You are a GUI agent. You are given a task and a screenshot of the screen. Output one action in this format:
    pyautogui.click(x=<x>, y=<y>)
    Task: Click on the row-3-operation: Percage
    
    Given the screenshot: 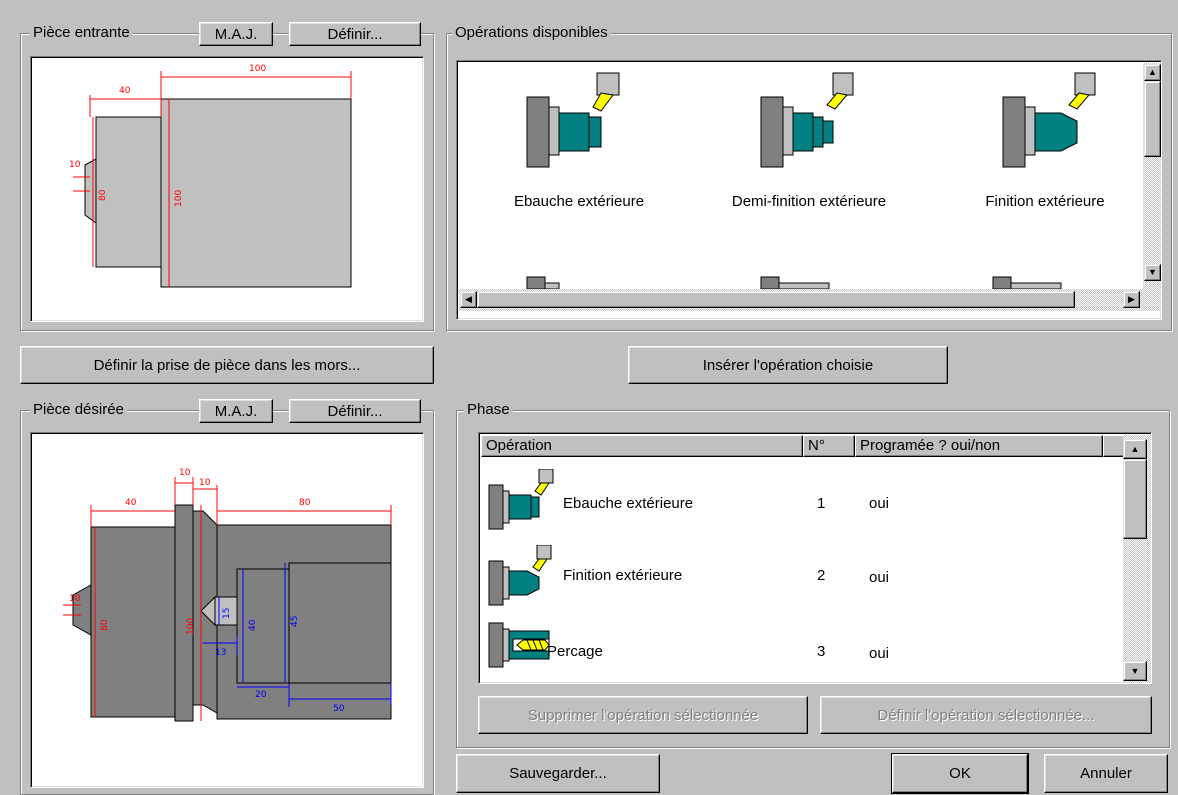 What is the action you would take?
    pyautogui.click(x=575, y=651)
    